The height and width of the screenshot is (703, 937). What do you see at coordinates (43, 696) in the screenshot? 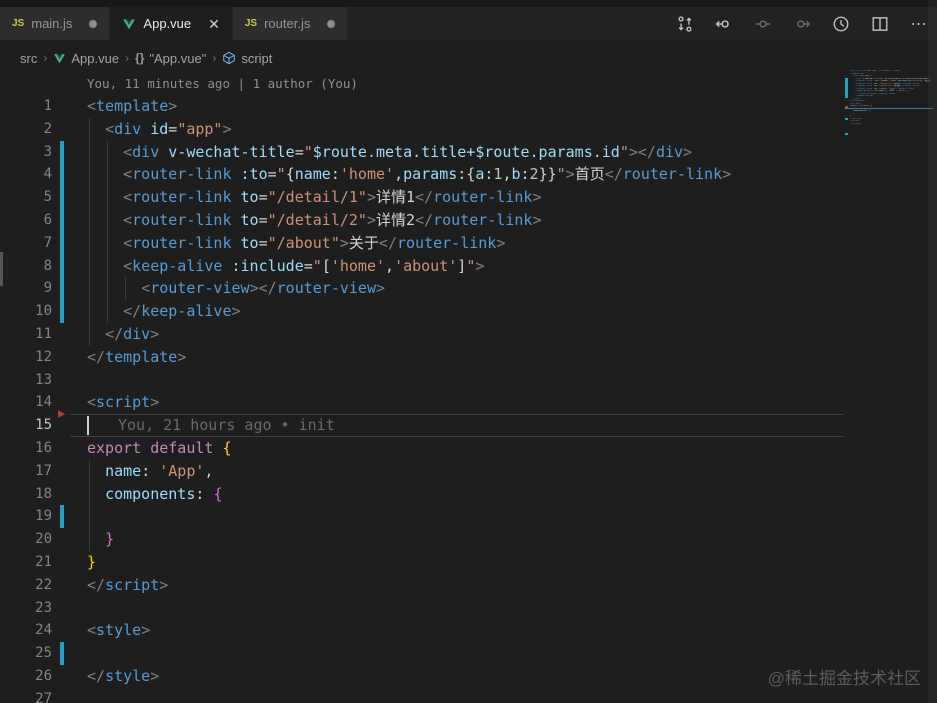
I see `line-number: 27` at bounding box center [43, 696].